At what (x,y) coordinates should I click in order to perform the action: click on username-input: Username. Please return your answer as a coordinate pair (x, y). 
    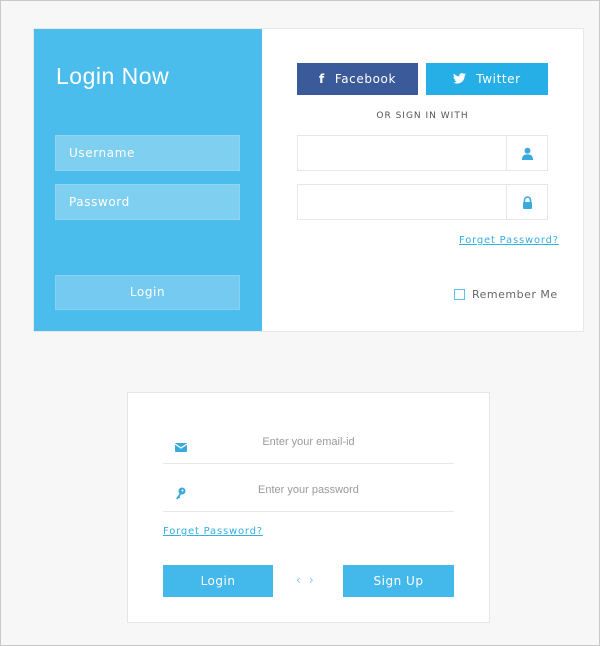
    Looking at the image, I should click on (147, 153).